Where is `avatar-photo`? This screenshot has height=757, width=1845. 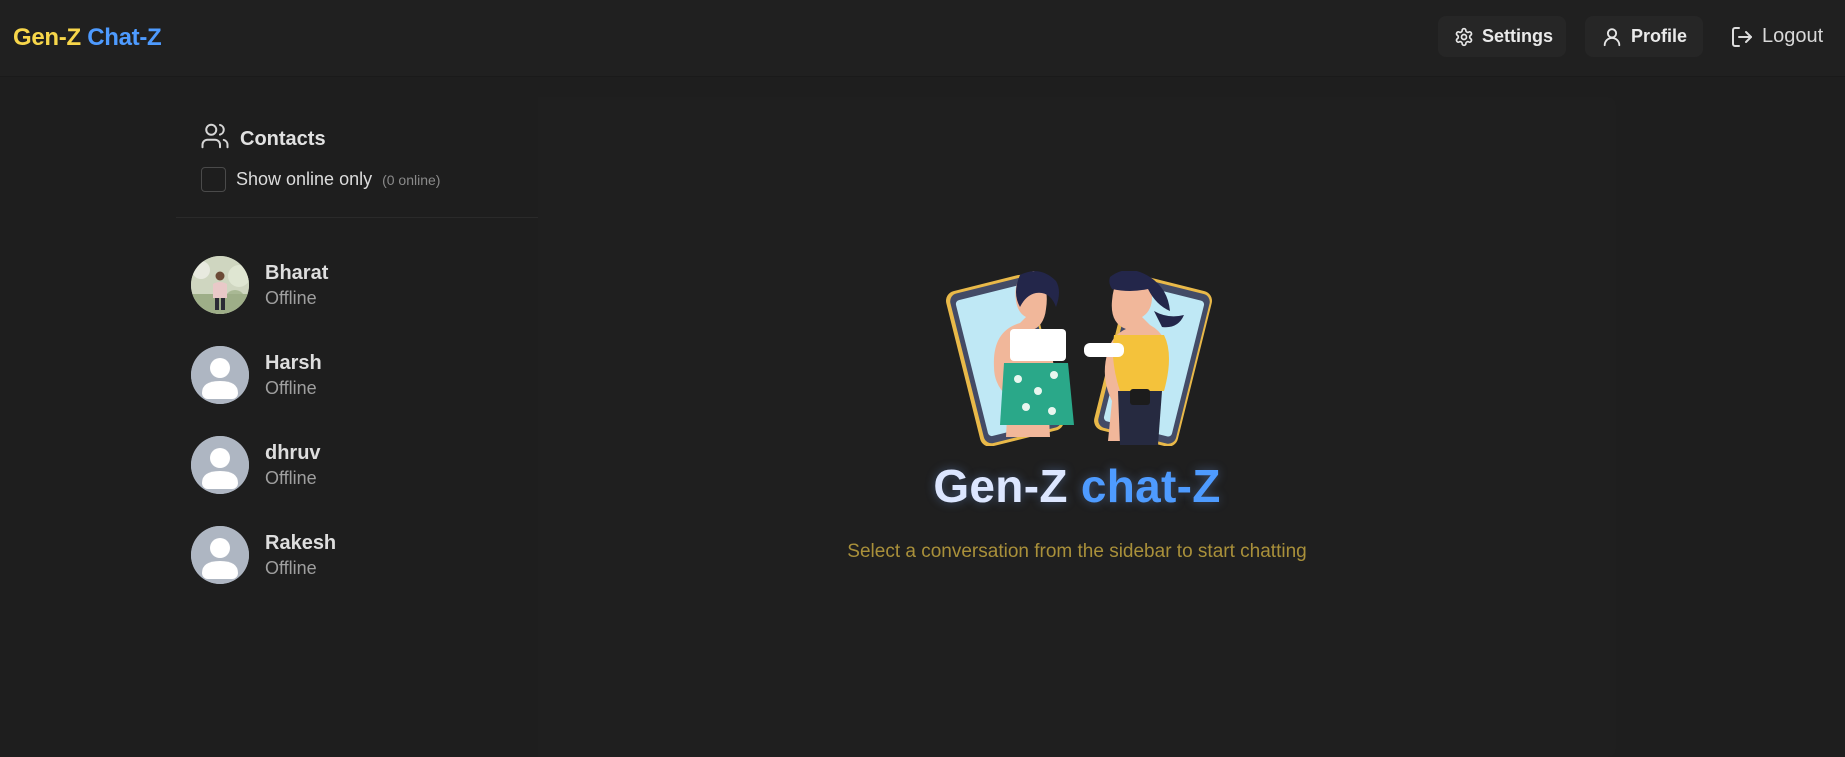
avatar-photo is located at coordinates (220, 285).